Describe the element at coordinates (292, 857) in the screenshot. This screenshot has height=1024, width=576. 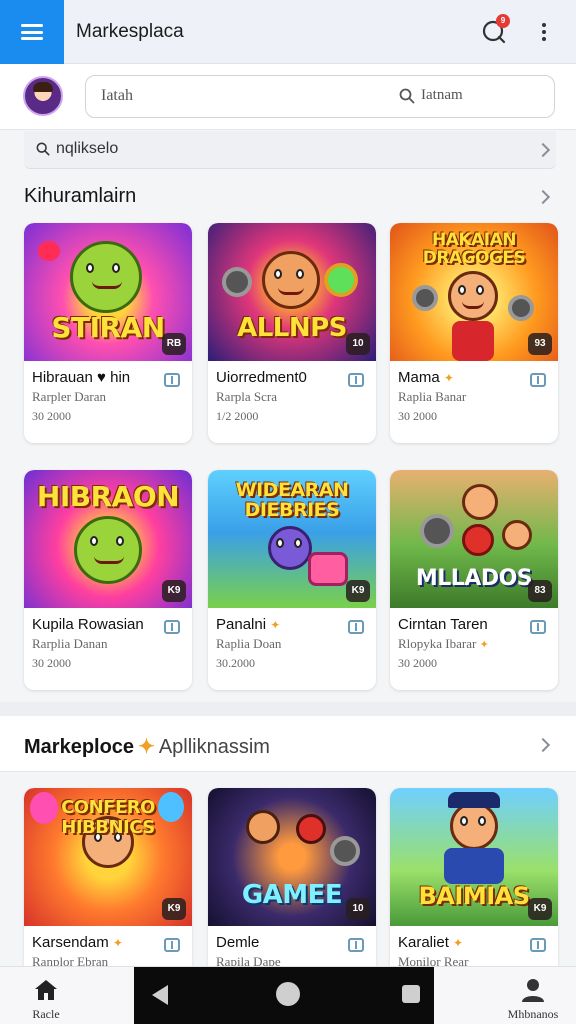
I see `app-thumbnail: GAMEE 10` at that location.